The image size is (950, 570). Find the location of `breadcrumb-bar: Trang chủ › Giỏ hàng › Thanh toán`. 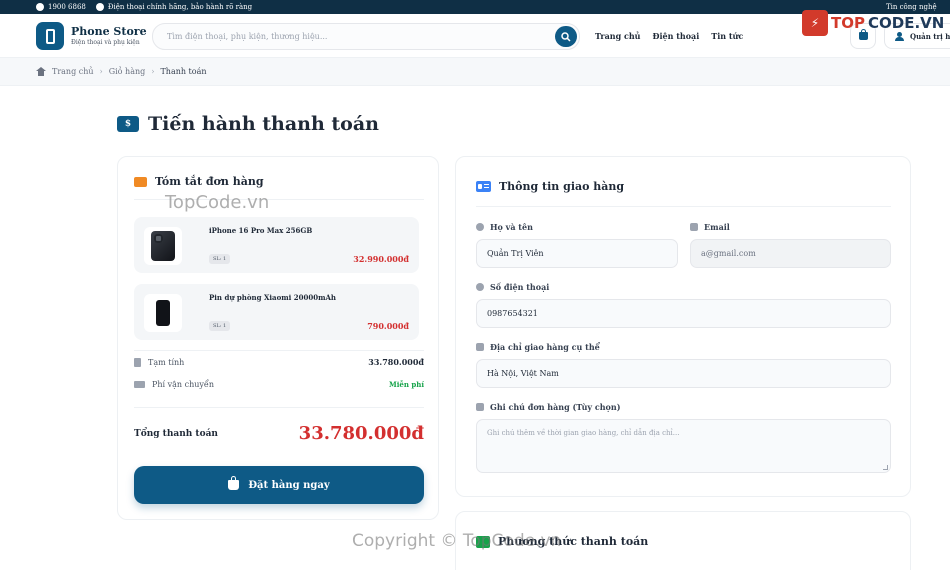

breadcrumb-bar: Trang chủ › Giỏ hàng › Thanh toán is located at coordinates (475, 72).